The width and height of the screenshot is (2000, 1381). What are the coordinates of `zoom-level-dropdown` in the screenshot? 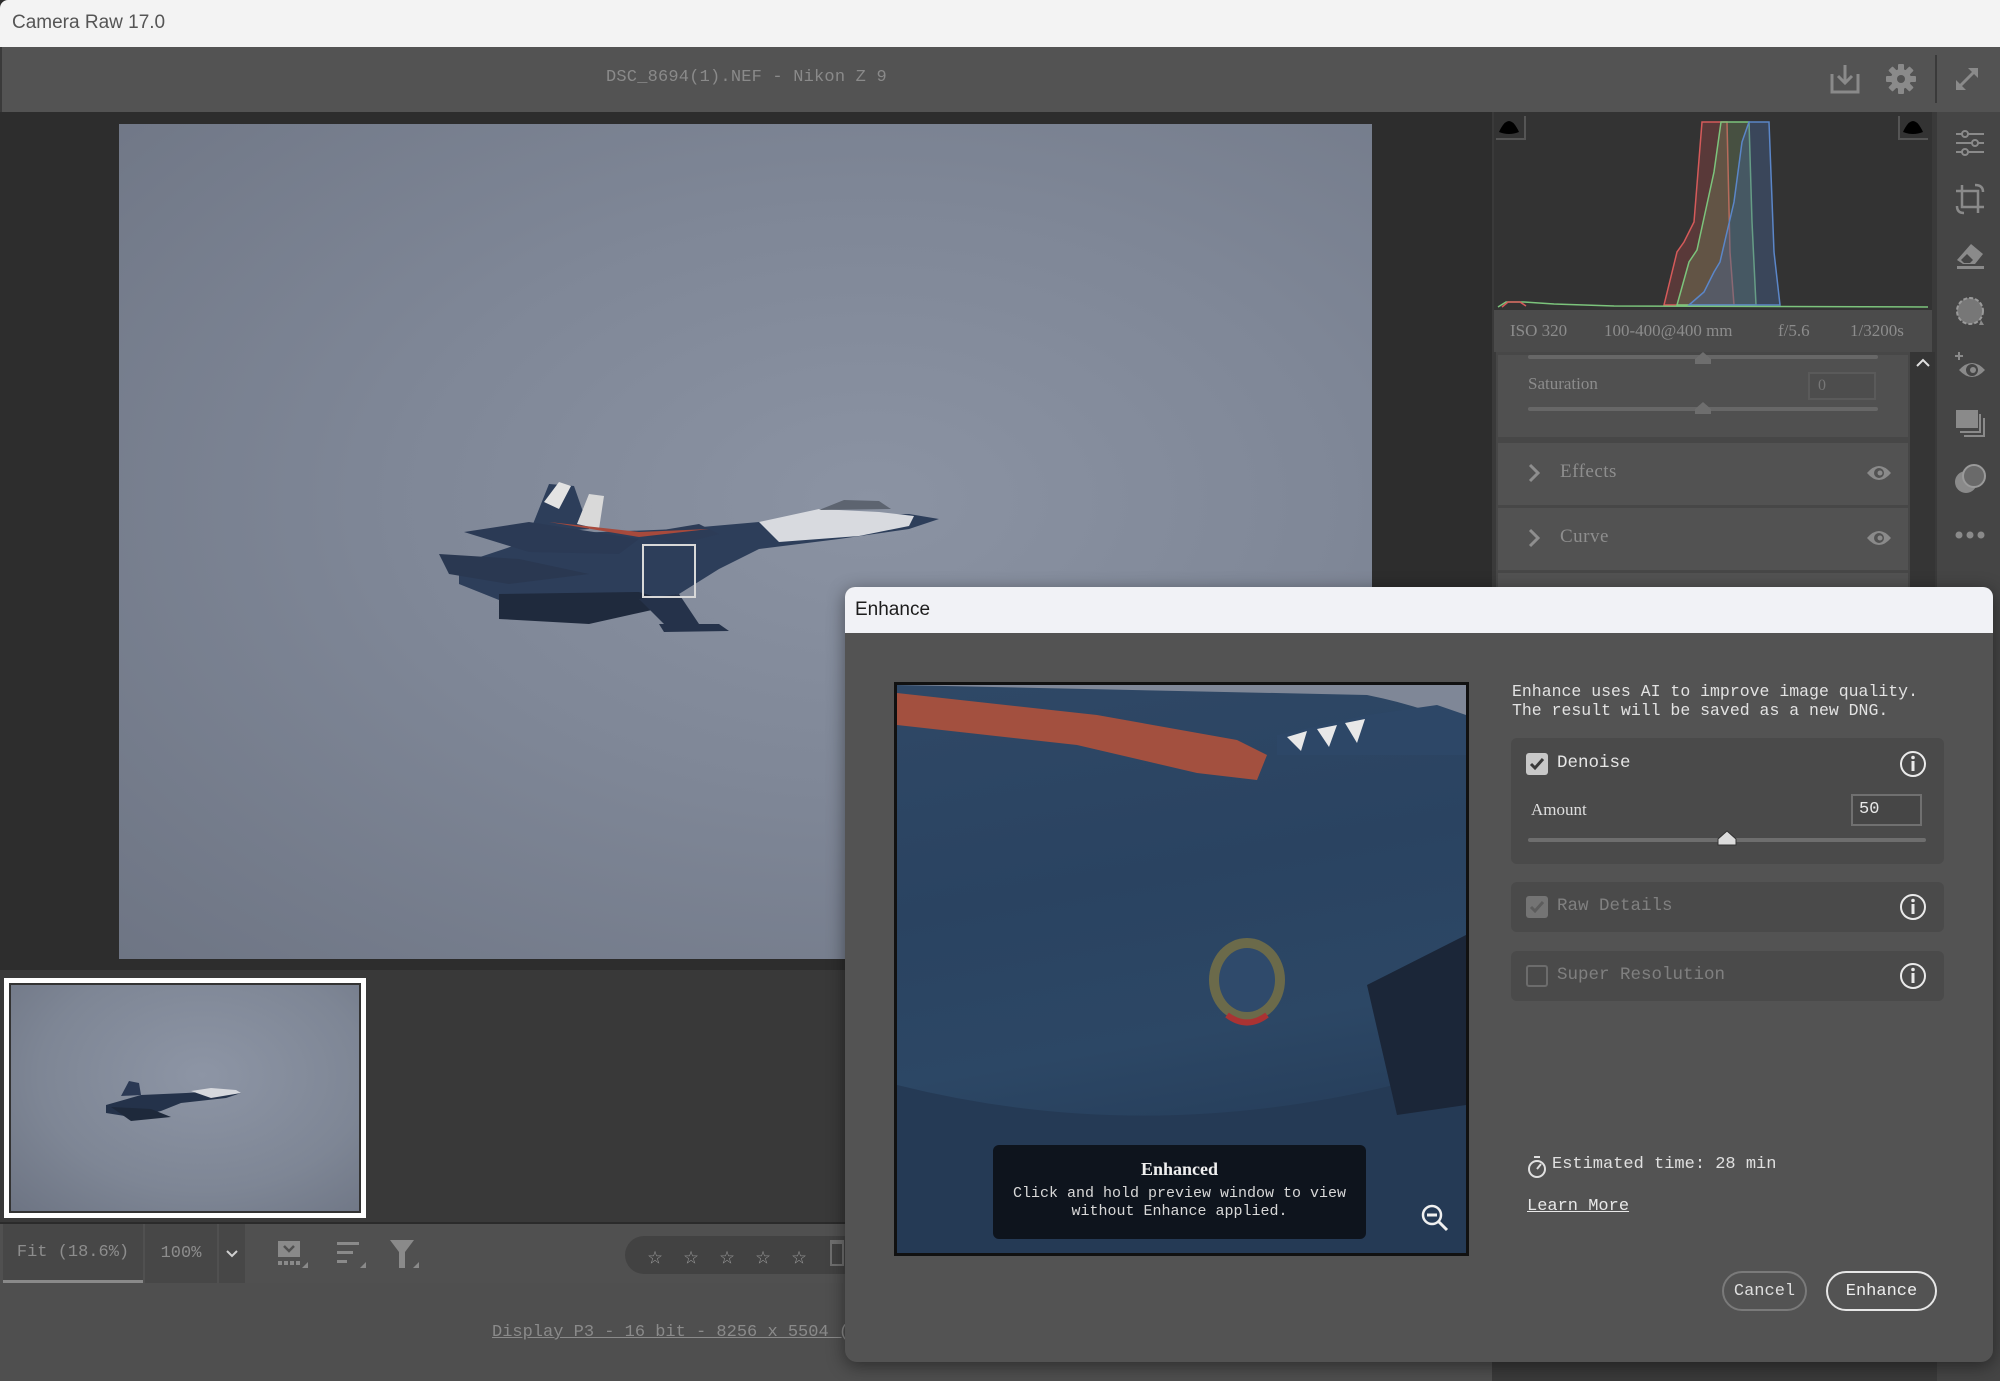 It's located at (232, 1253).